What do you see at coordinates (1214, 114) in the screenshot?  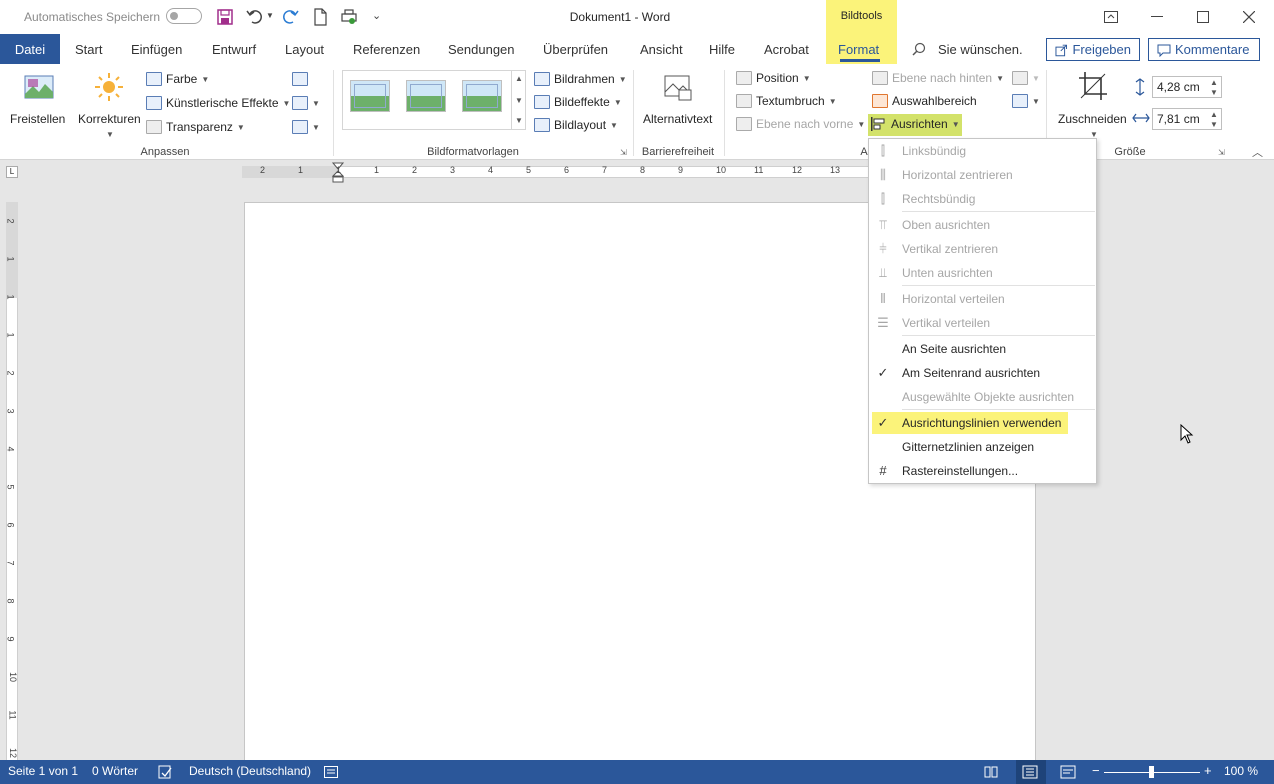 I see `width-up-icon: ▲` at bounding box center [1214, 114].